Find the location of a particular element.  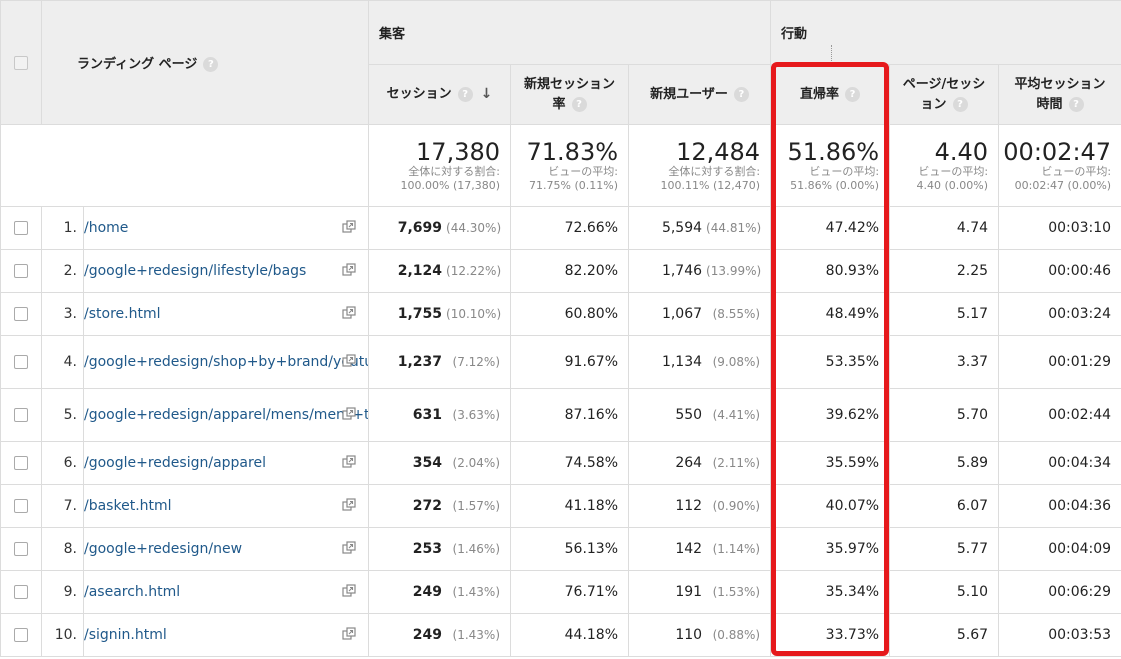

landing-page-header: ランディング ページ? is located at coordinates (205, 62).